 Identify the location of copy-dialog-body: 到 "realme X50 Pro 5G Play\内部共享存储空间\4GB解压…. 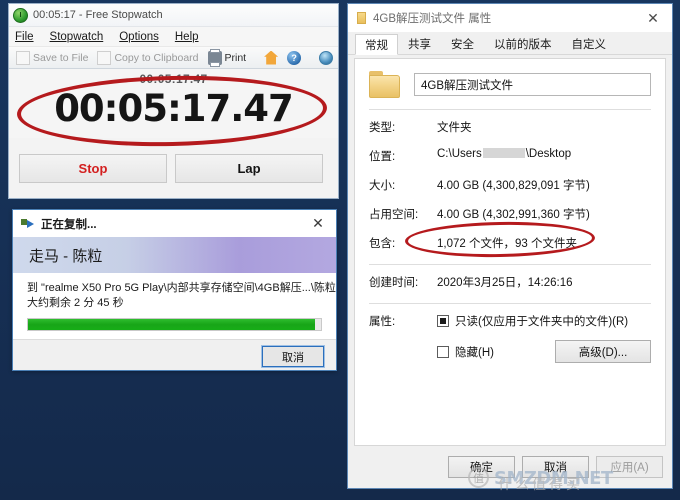
(174, 306).